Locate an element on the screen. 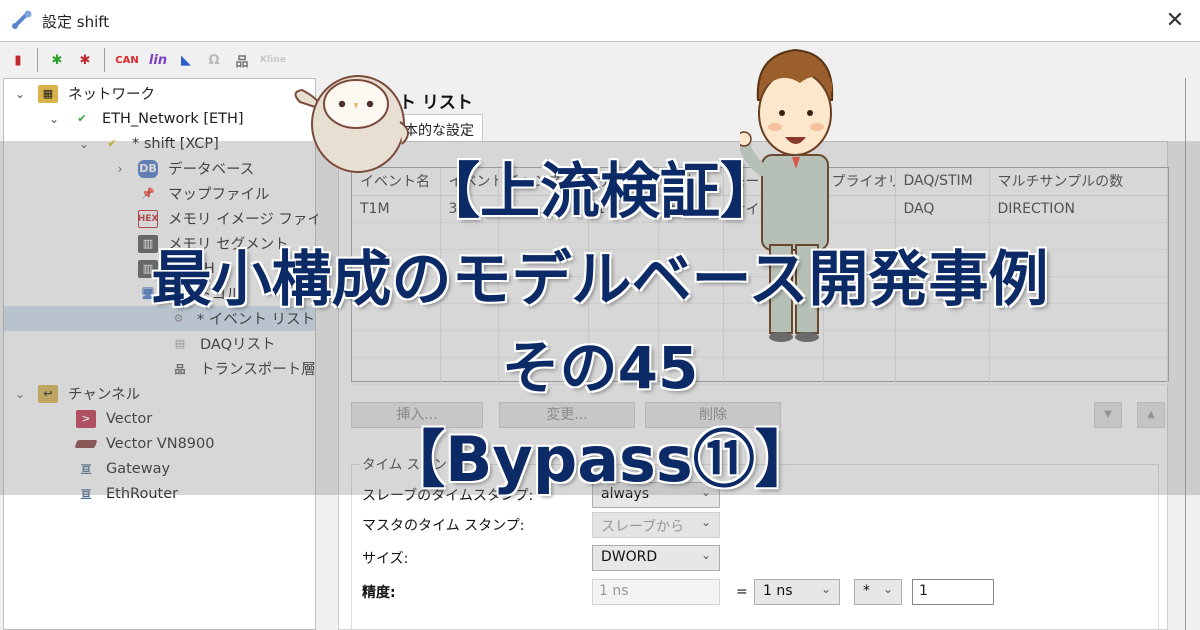 This screenshot has width=1200, height=630. exit-icon: ▮ is located at coordinates (18, 60).